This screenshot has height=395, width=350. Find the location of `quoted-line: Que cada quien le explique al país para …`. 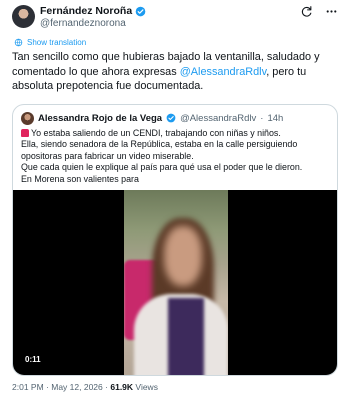

quoted-line: Que cada quien le explique al país para … is located at coordinates (162, 167).